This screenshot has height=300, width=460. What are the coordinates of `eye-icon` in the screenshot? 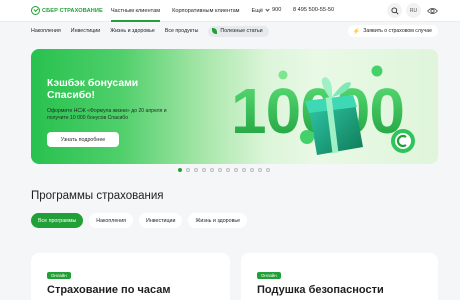 It's located at (432, 10).